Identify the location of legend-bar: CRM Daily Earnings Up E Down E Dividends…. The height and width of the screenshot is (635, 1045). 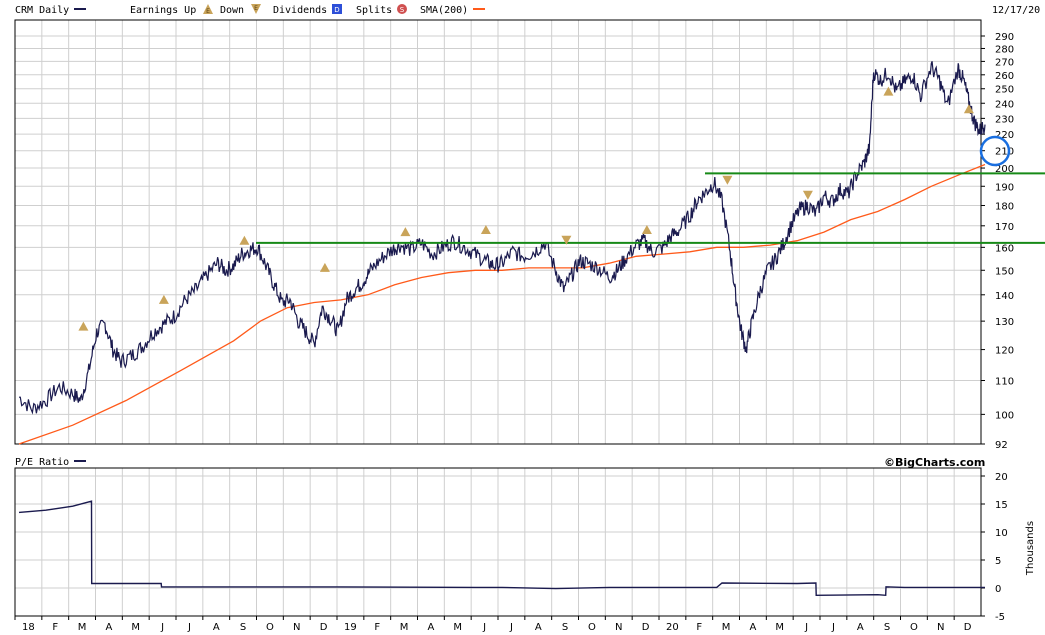
(527, 10).